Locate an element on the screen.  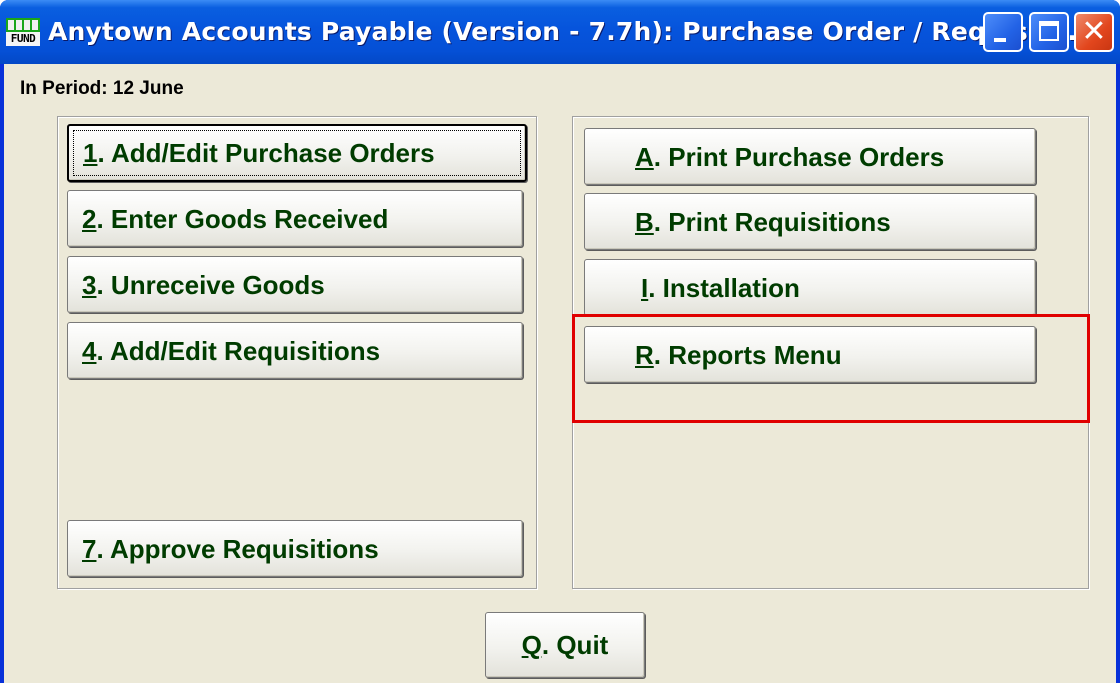
hotkey-7: 7 is located at coordinates (89, 549).